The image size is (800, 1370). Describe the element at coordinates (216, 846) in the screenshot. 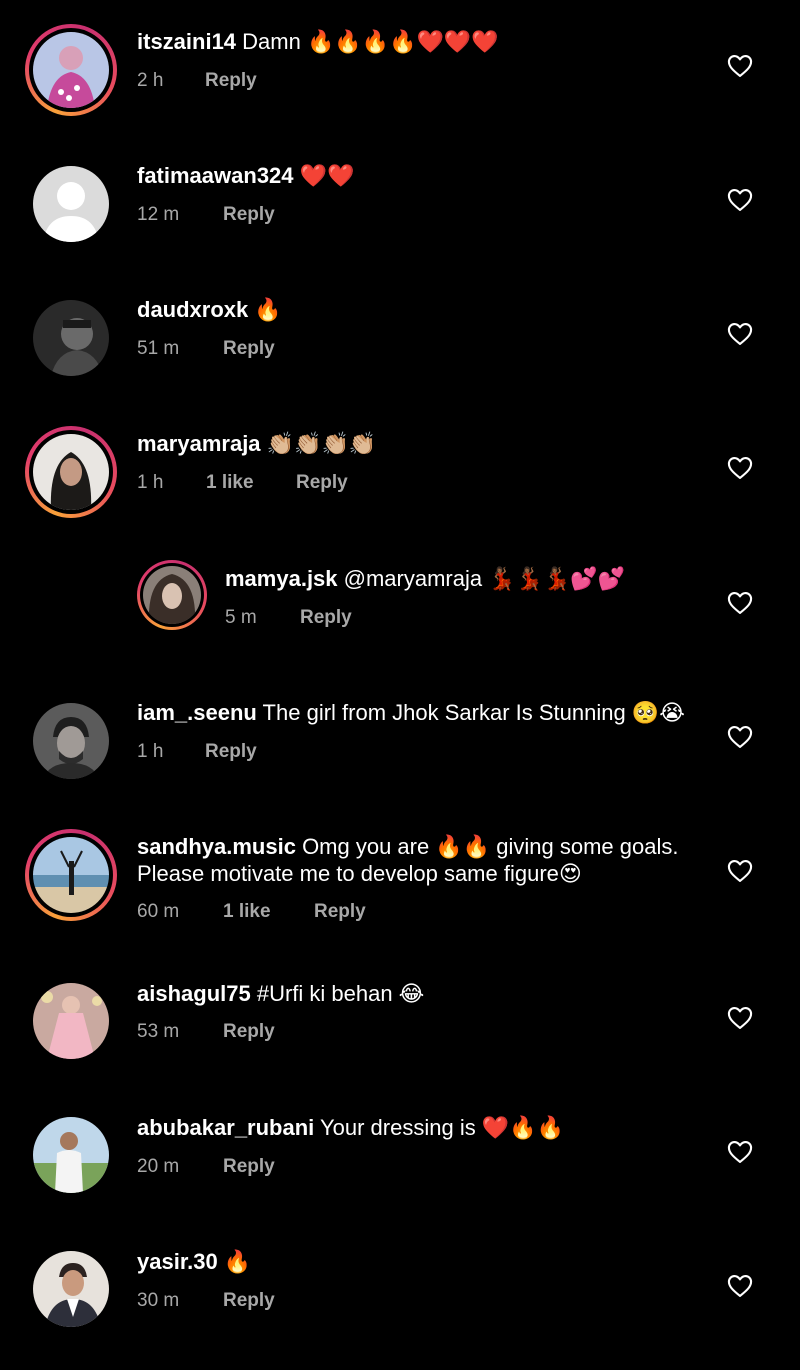

I see `comment-username: sandhya.music` at that location.